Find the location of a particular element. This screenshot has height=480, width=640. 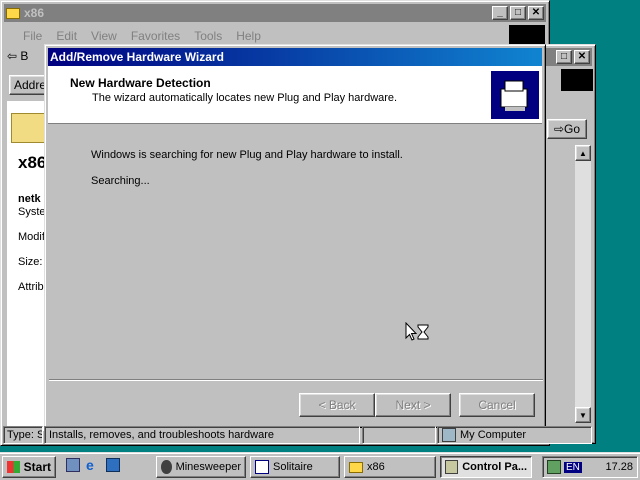

item-name: netk is located at coordinates (29, 199).